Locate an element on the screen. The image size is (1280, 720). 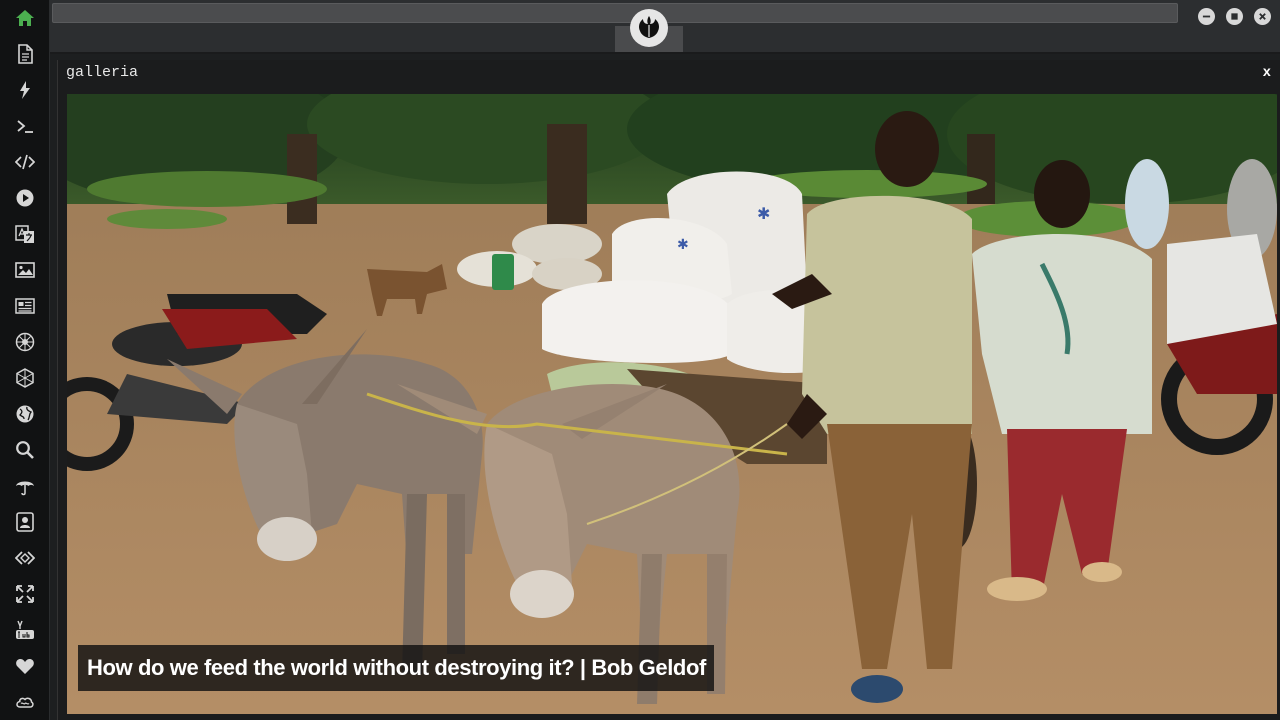
maximize-icon is located at coordinates (1234, 16).